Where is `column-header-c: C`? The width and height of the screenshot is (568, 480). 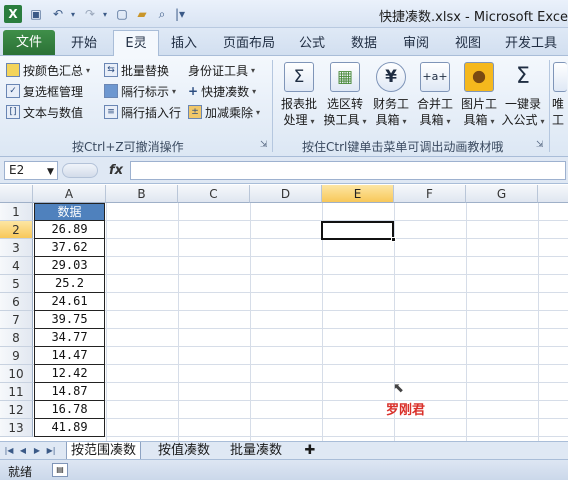
column-header-c: C is located at coordinates (214, 194).